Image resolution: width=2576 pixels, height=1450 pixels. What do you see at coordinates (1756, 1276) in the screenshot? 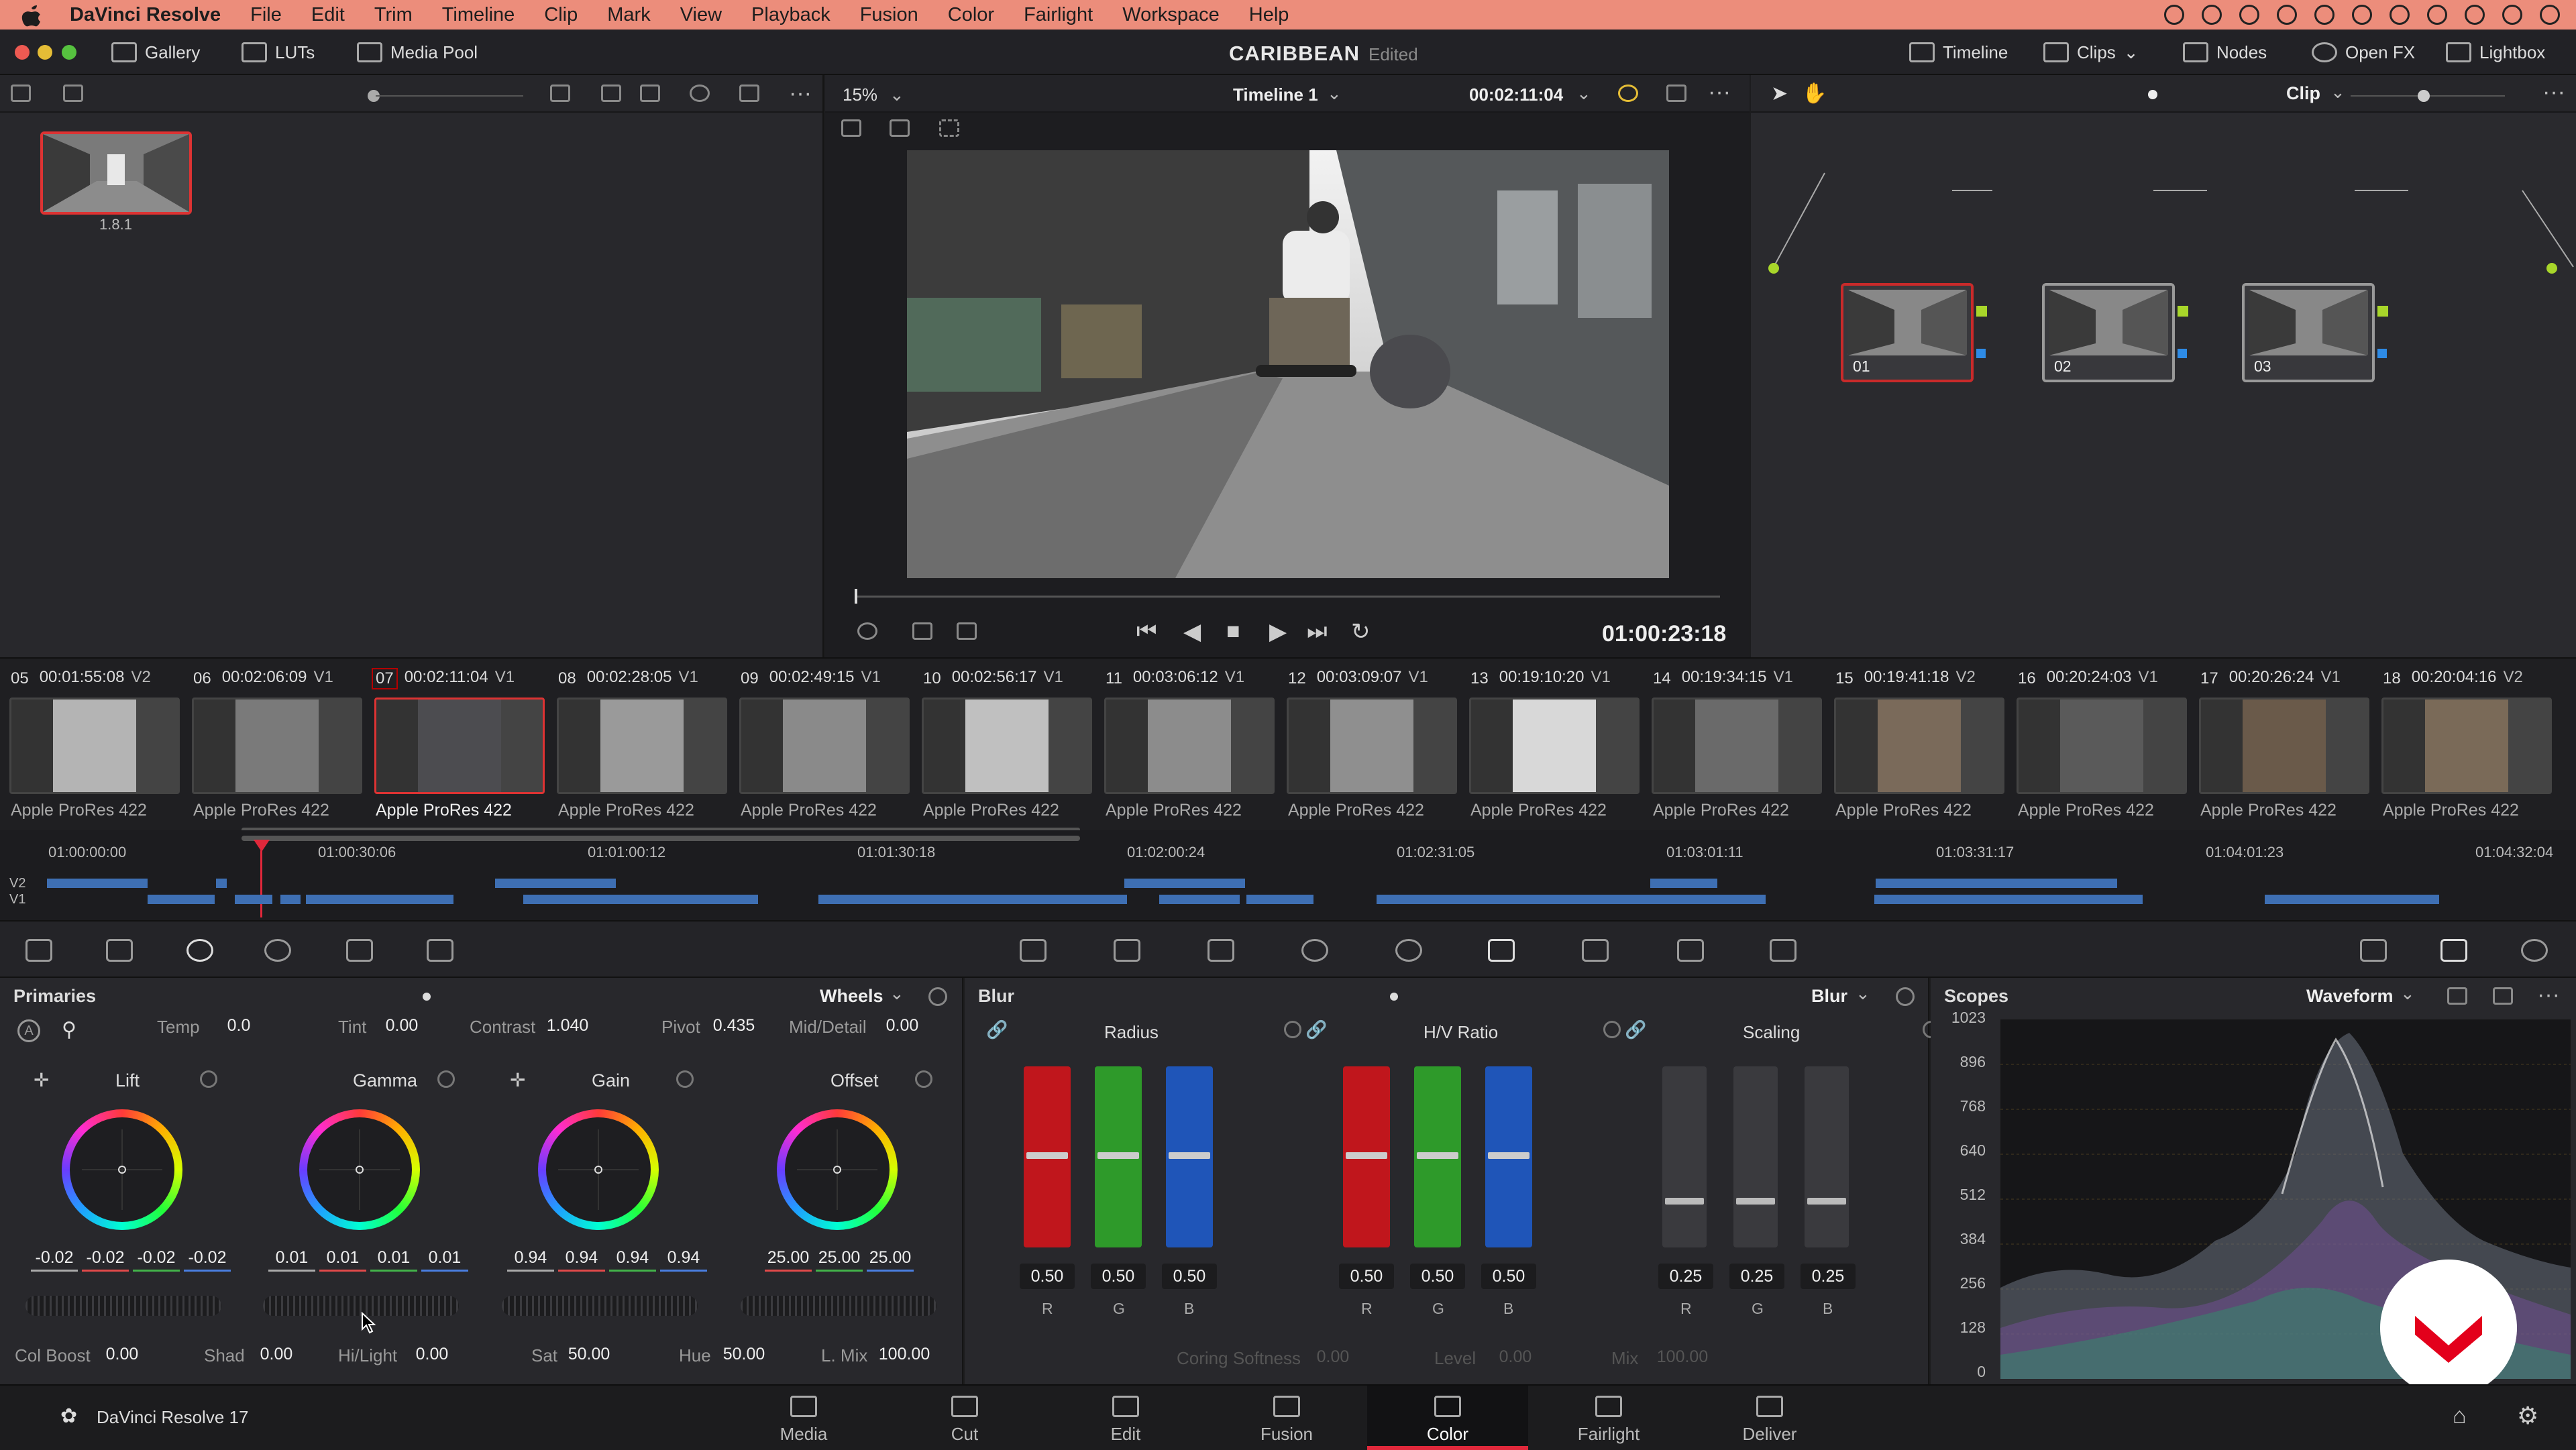
I see `scaling-value: 0.25` at bounding box center [1756, 1276].